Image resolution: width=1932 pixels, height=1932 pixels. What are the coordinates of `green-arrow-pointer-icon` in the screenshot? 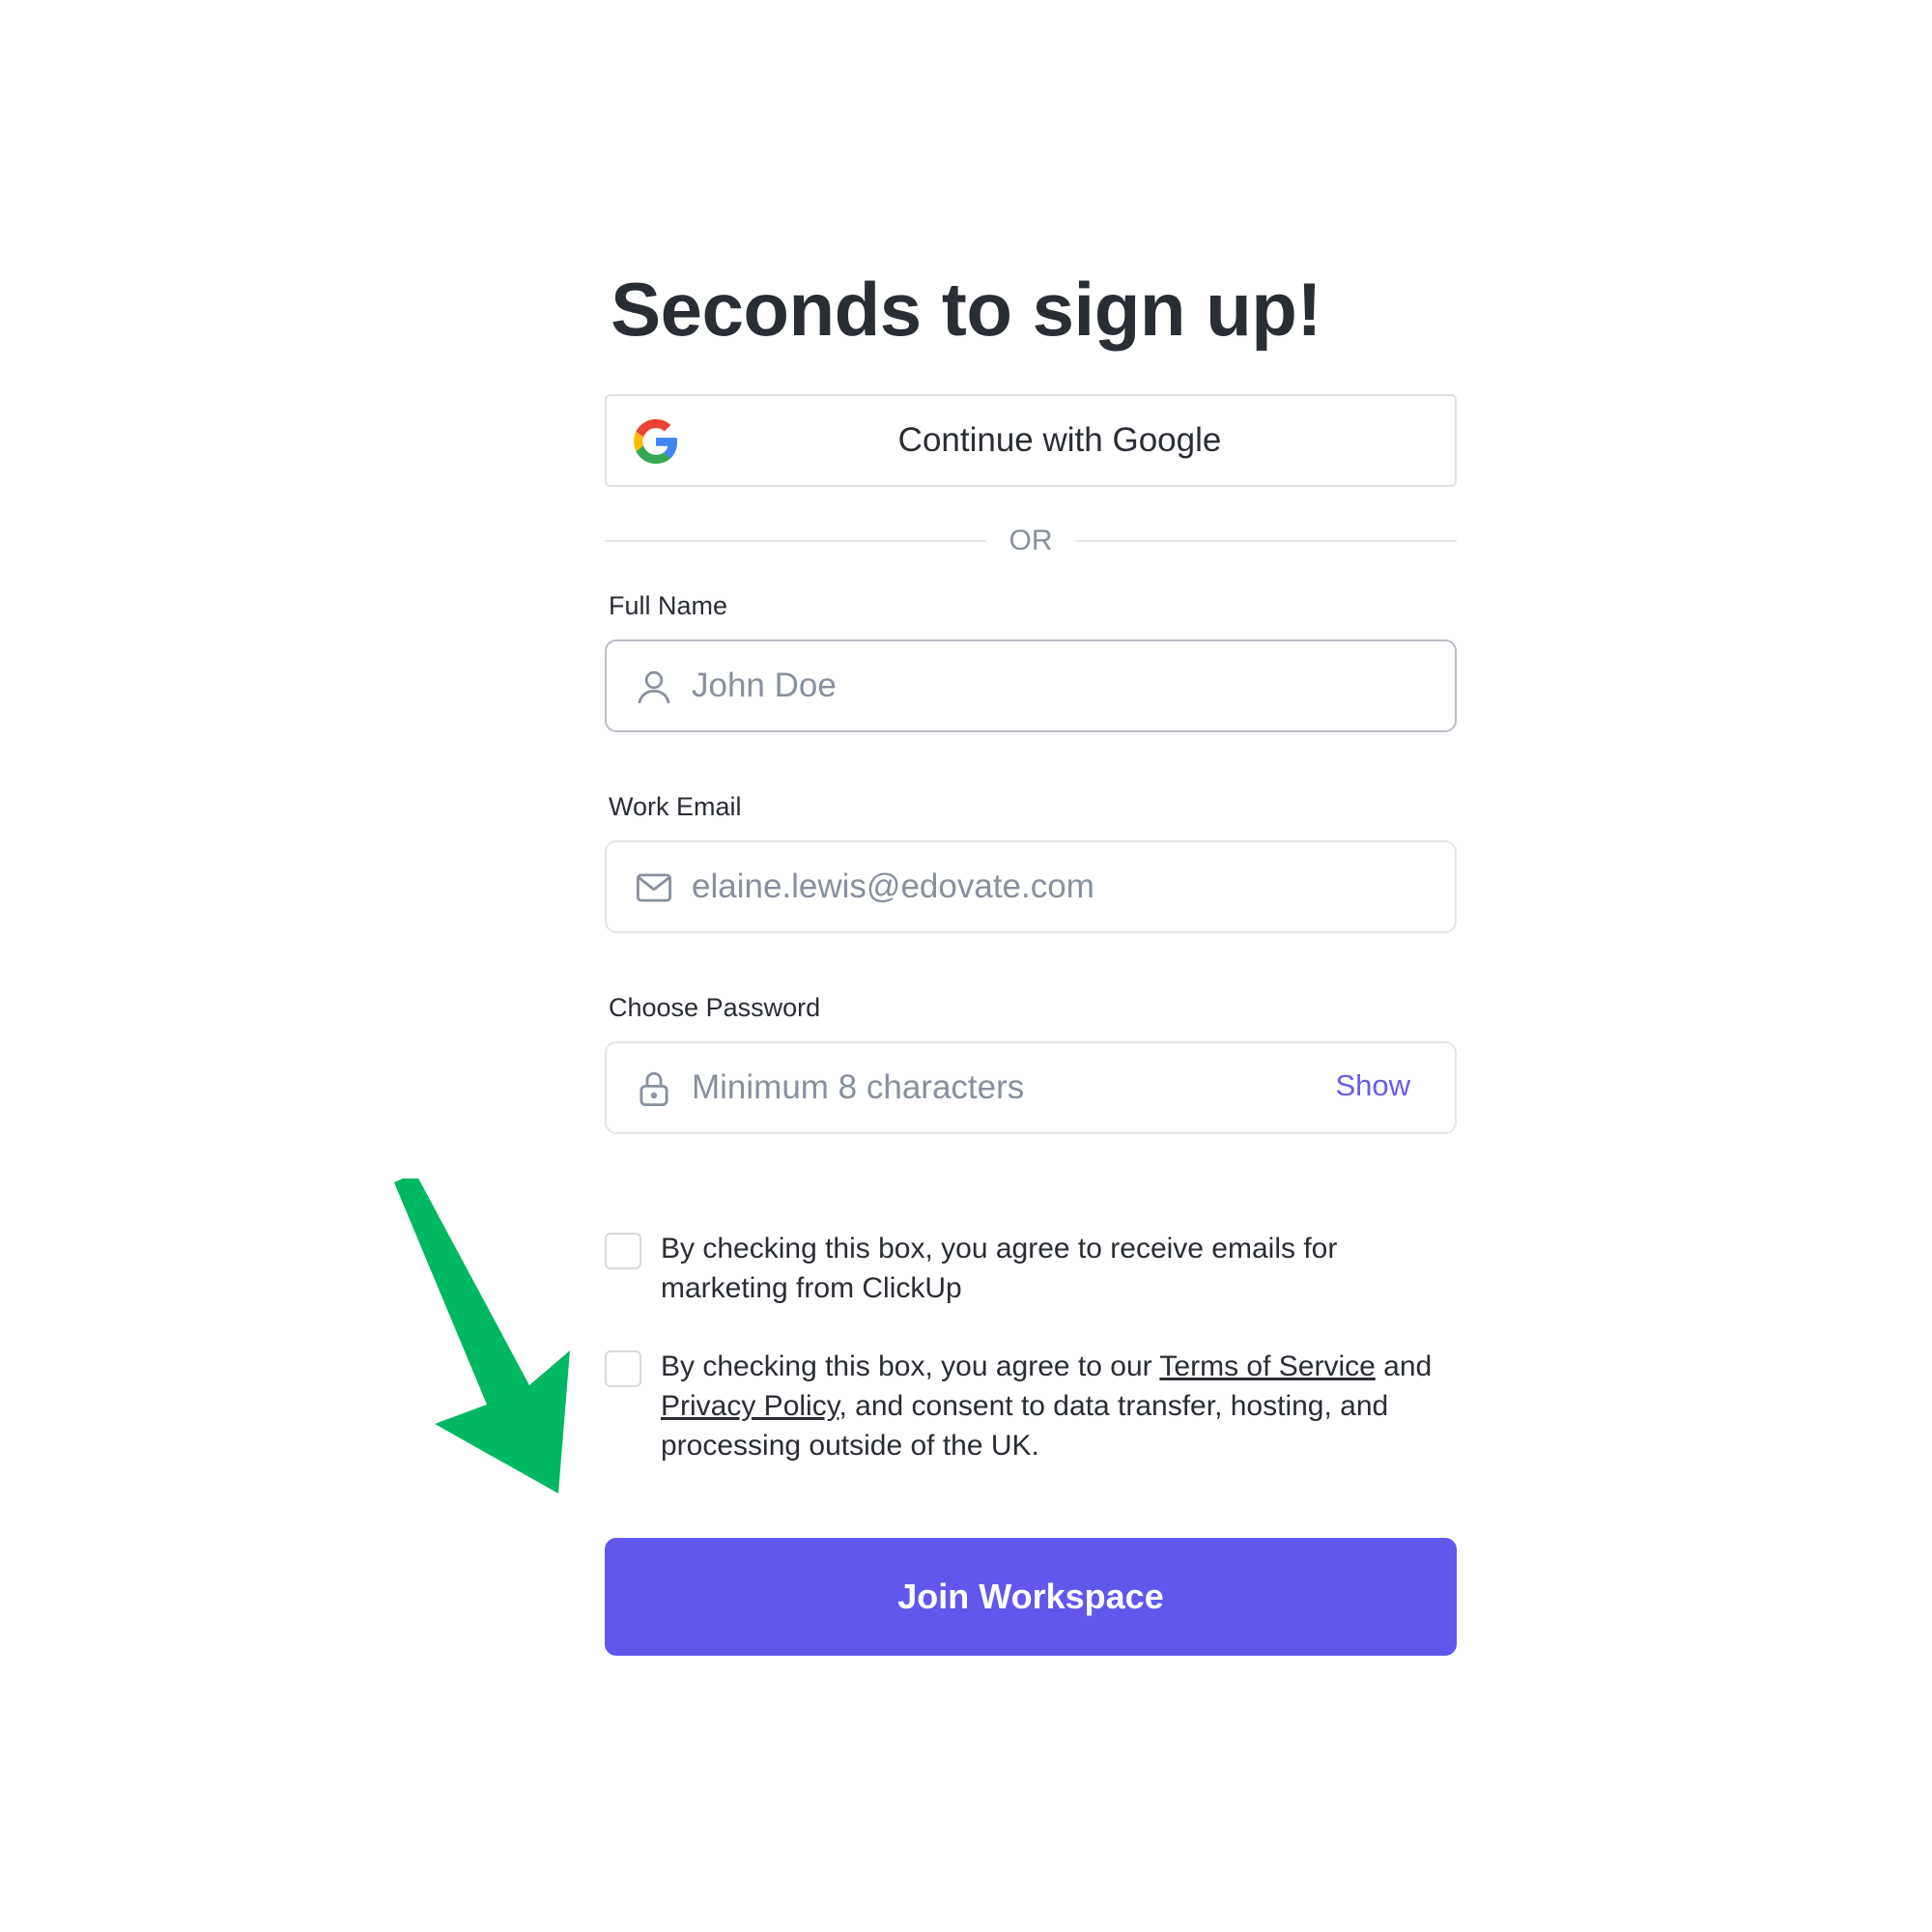 It's located at (482, 1336).